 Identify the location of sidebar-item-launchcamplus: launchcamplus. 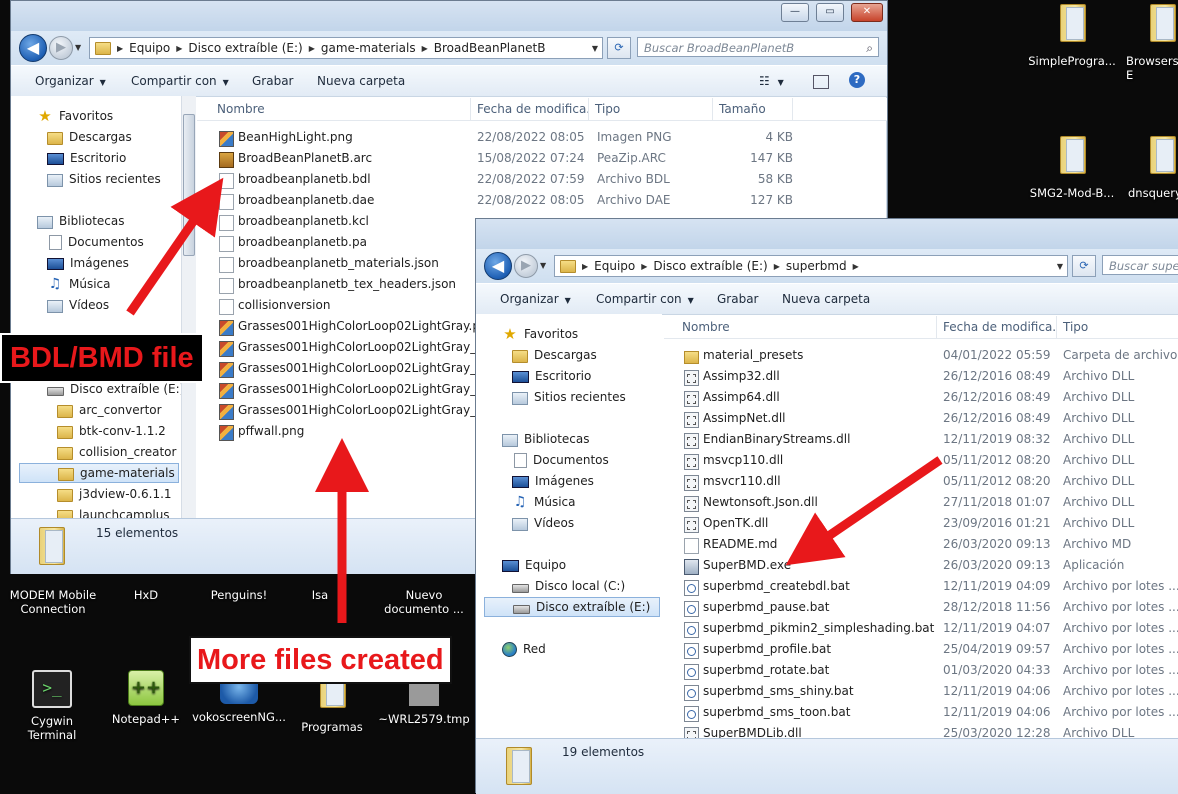
(113, 511).